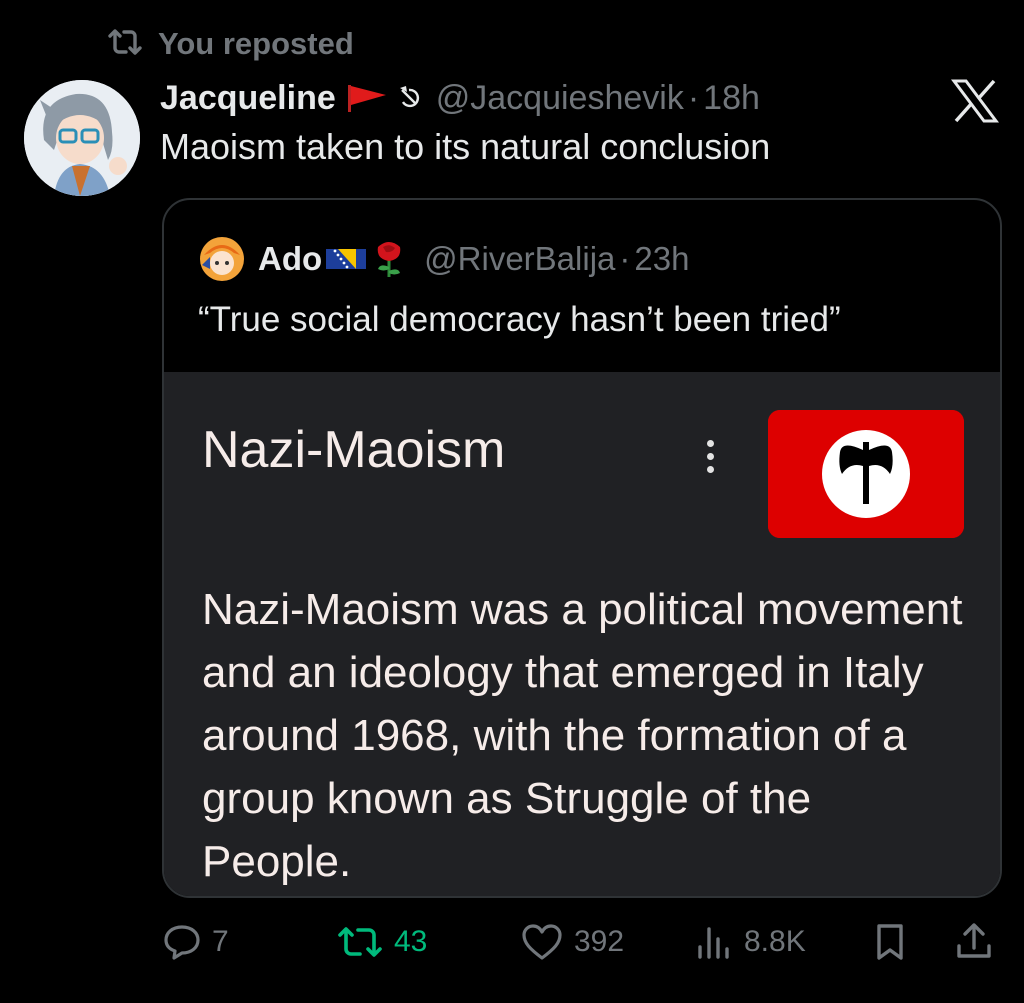 This screenshot has height=1003, width=1024. I want to click on flag-image, so click(866, 474).